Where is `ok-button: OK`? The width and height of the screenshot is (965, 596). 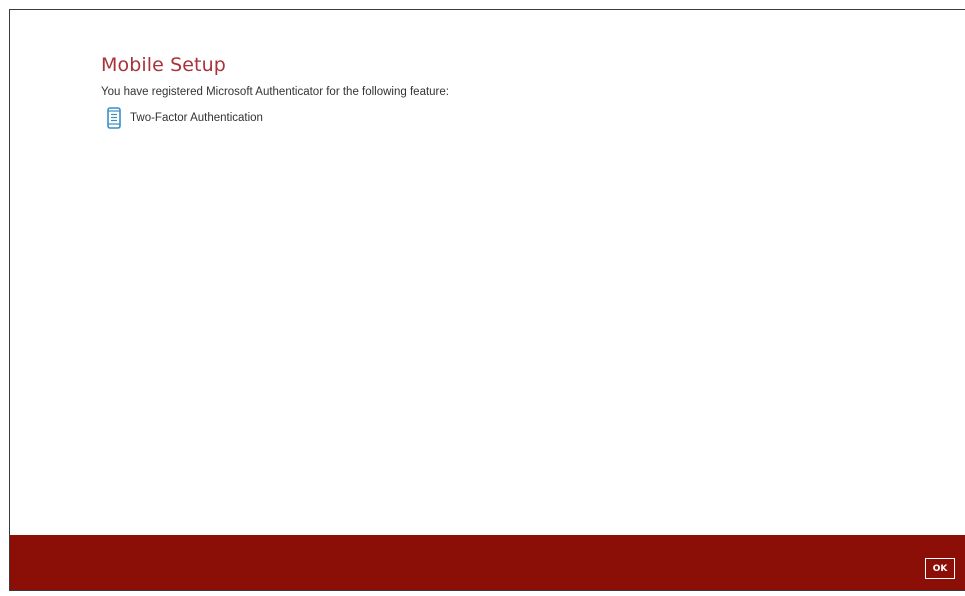 ok-button: OK is located at coordinates (940, 568).